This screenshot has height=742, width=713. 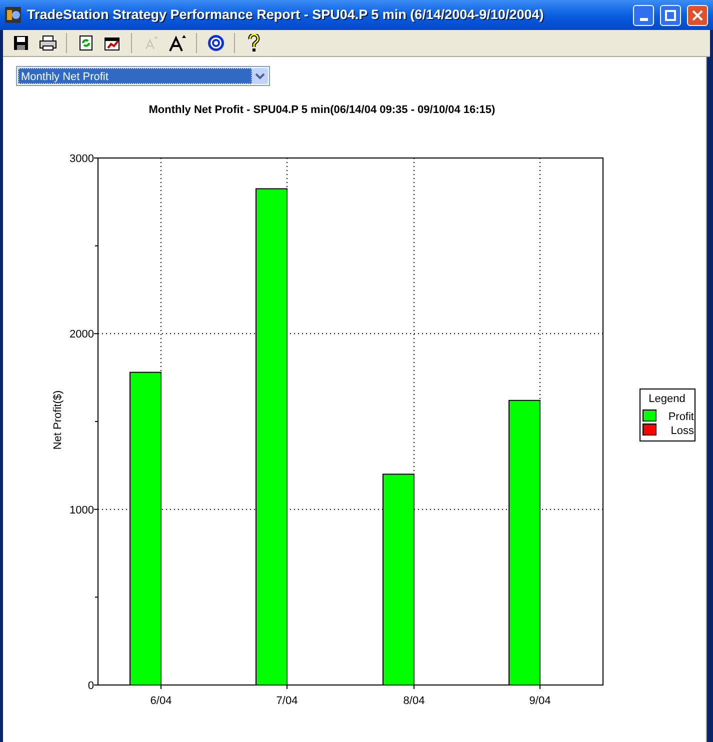 I want to click on x-tick-label: 8/04, so click(x=414, y=701).